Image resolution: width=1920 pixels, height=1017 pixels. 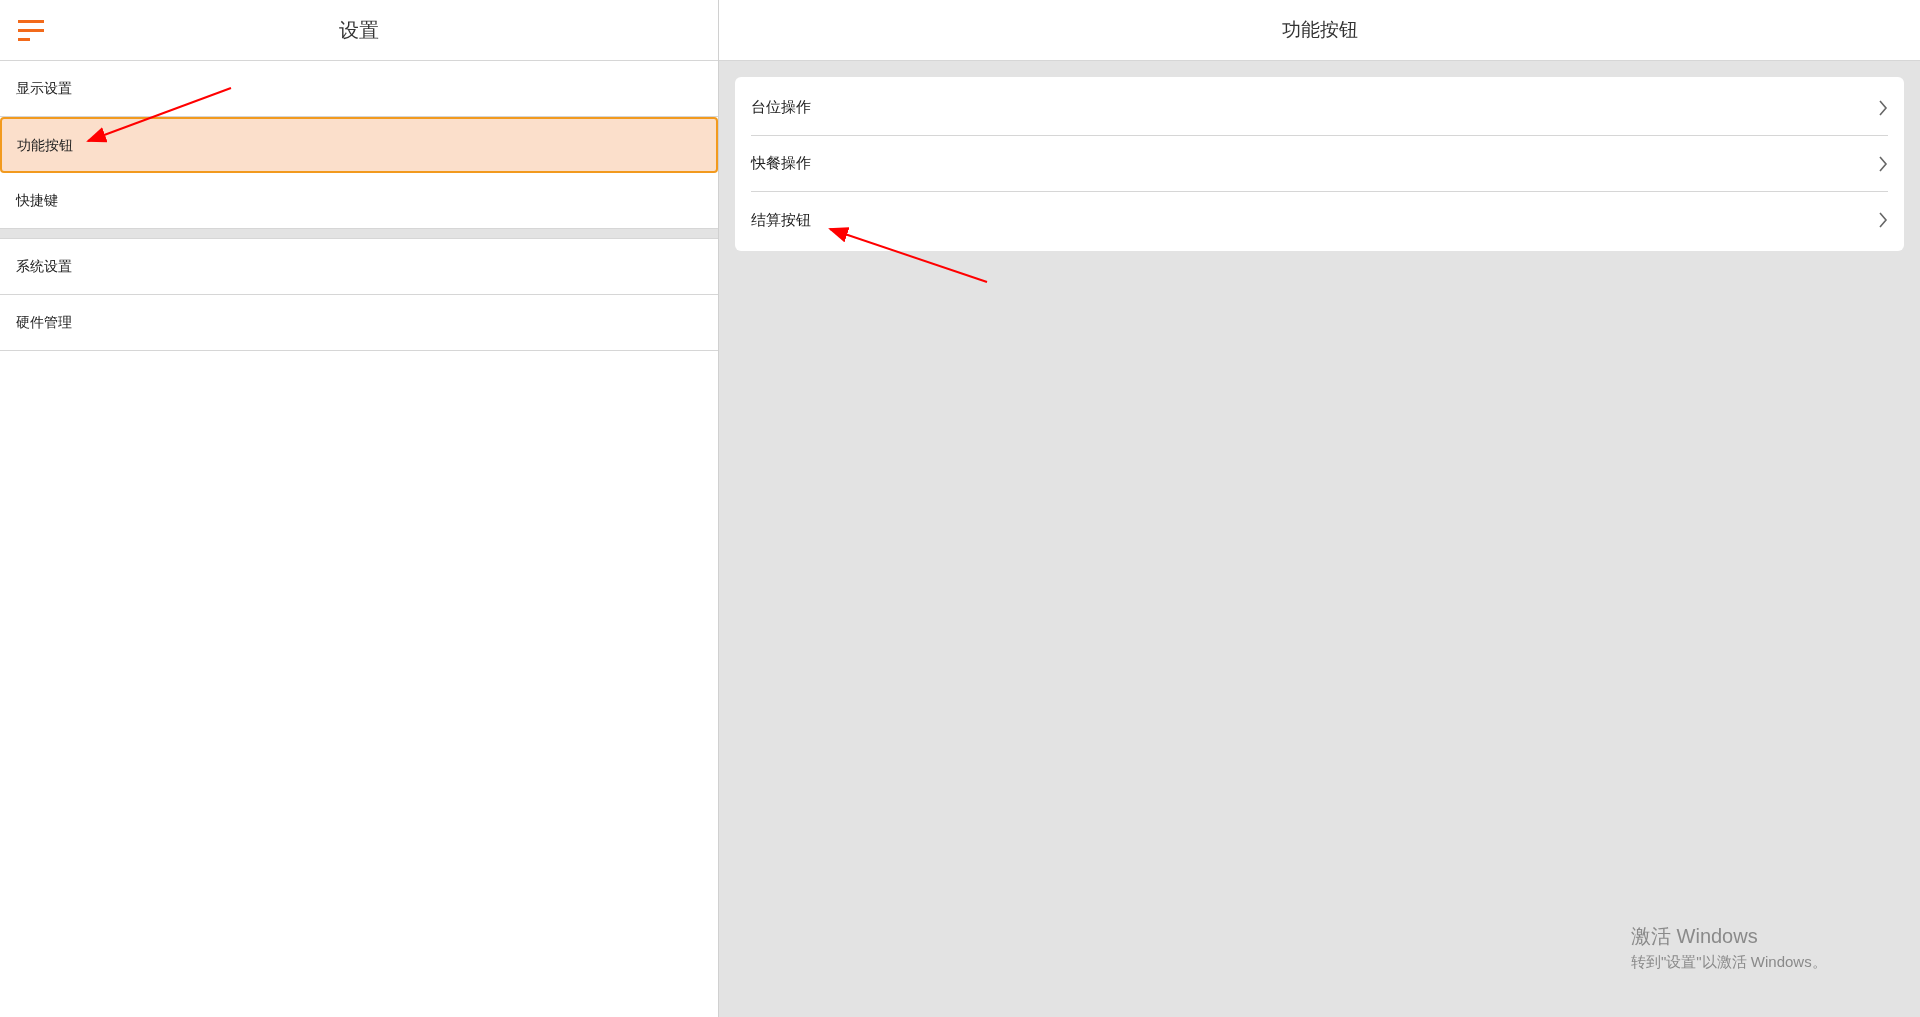 What do you see at coordinates (1319, 108) in the screenshot?
I see `settings-row: 台位操作` at bounding box center [1319, 108].